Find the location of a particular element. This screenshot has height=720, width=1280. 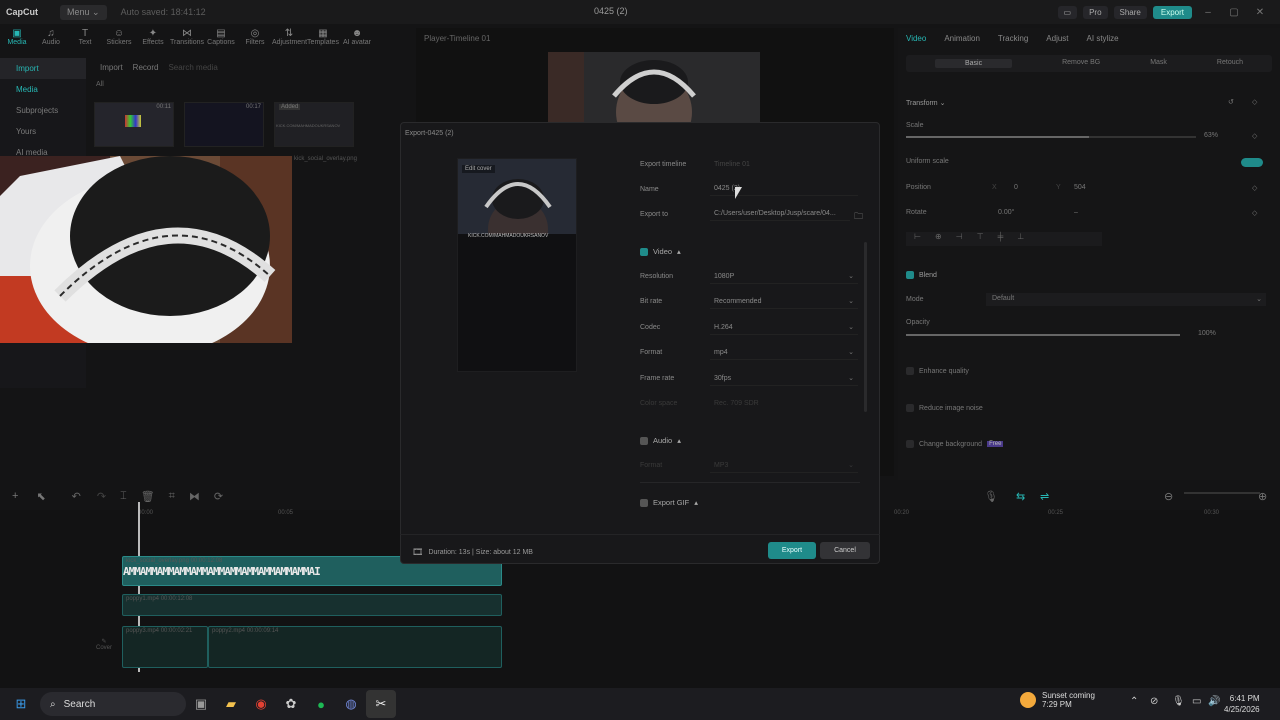

search-media-input: Search media is located at coordinates (192, 67).